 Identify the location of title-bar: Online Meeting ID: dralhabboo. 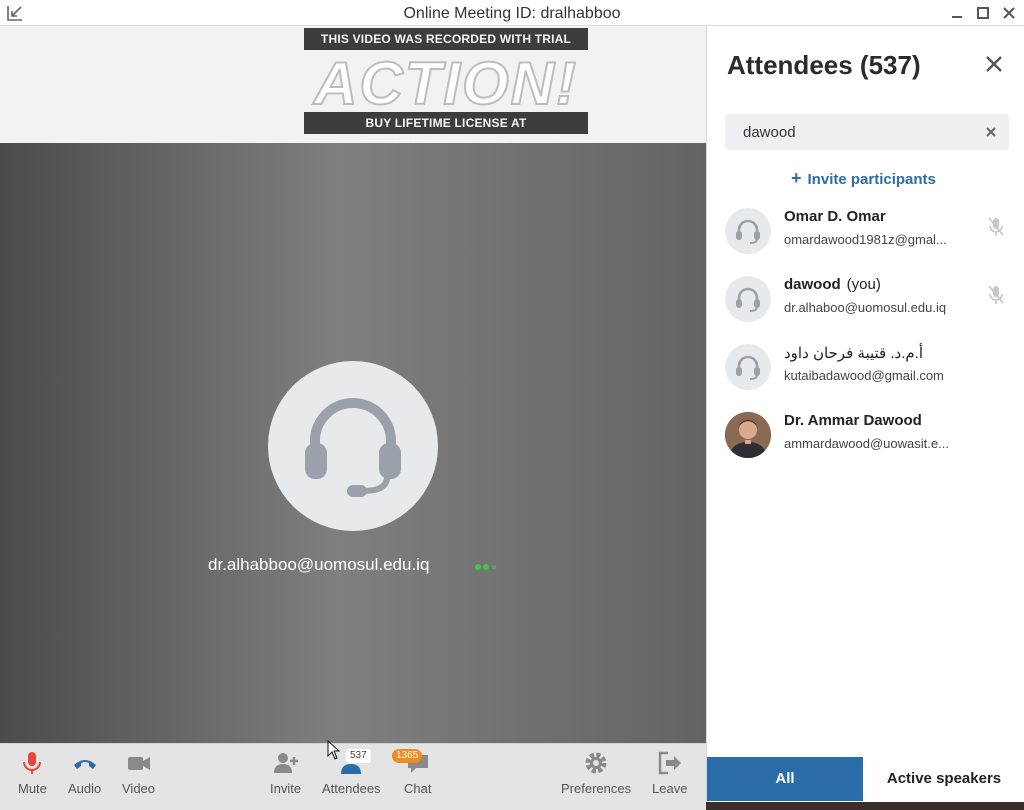
(512, 13).